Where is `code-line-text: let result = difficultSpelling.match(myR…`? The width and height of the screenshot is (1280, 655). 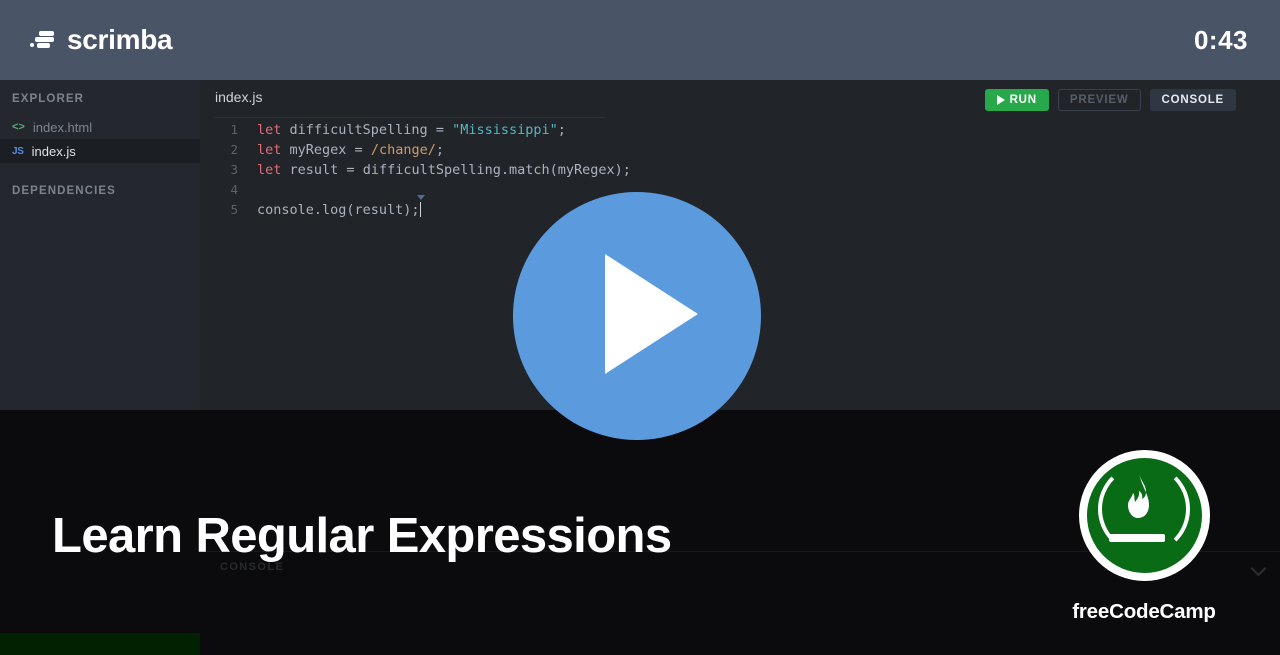
code-line-text: let result = difficultSpelling.match(myR… is located at coordinates (444, 170).